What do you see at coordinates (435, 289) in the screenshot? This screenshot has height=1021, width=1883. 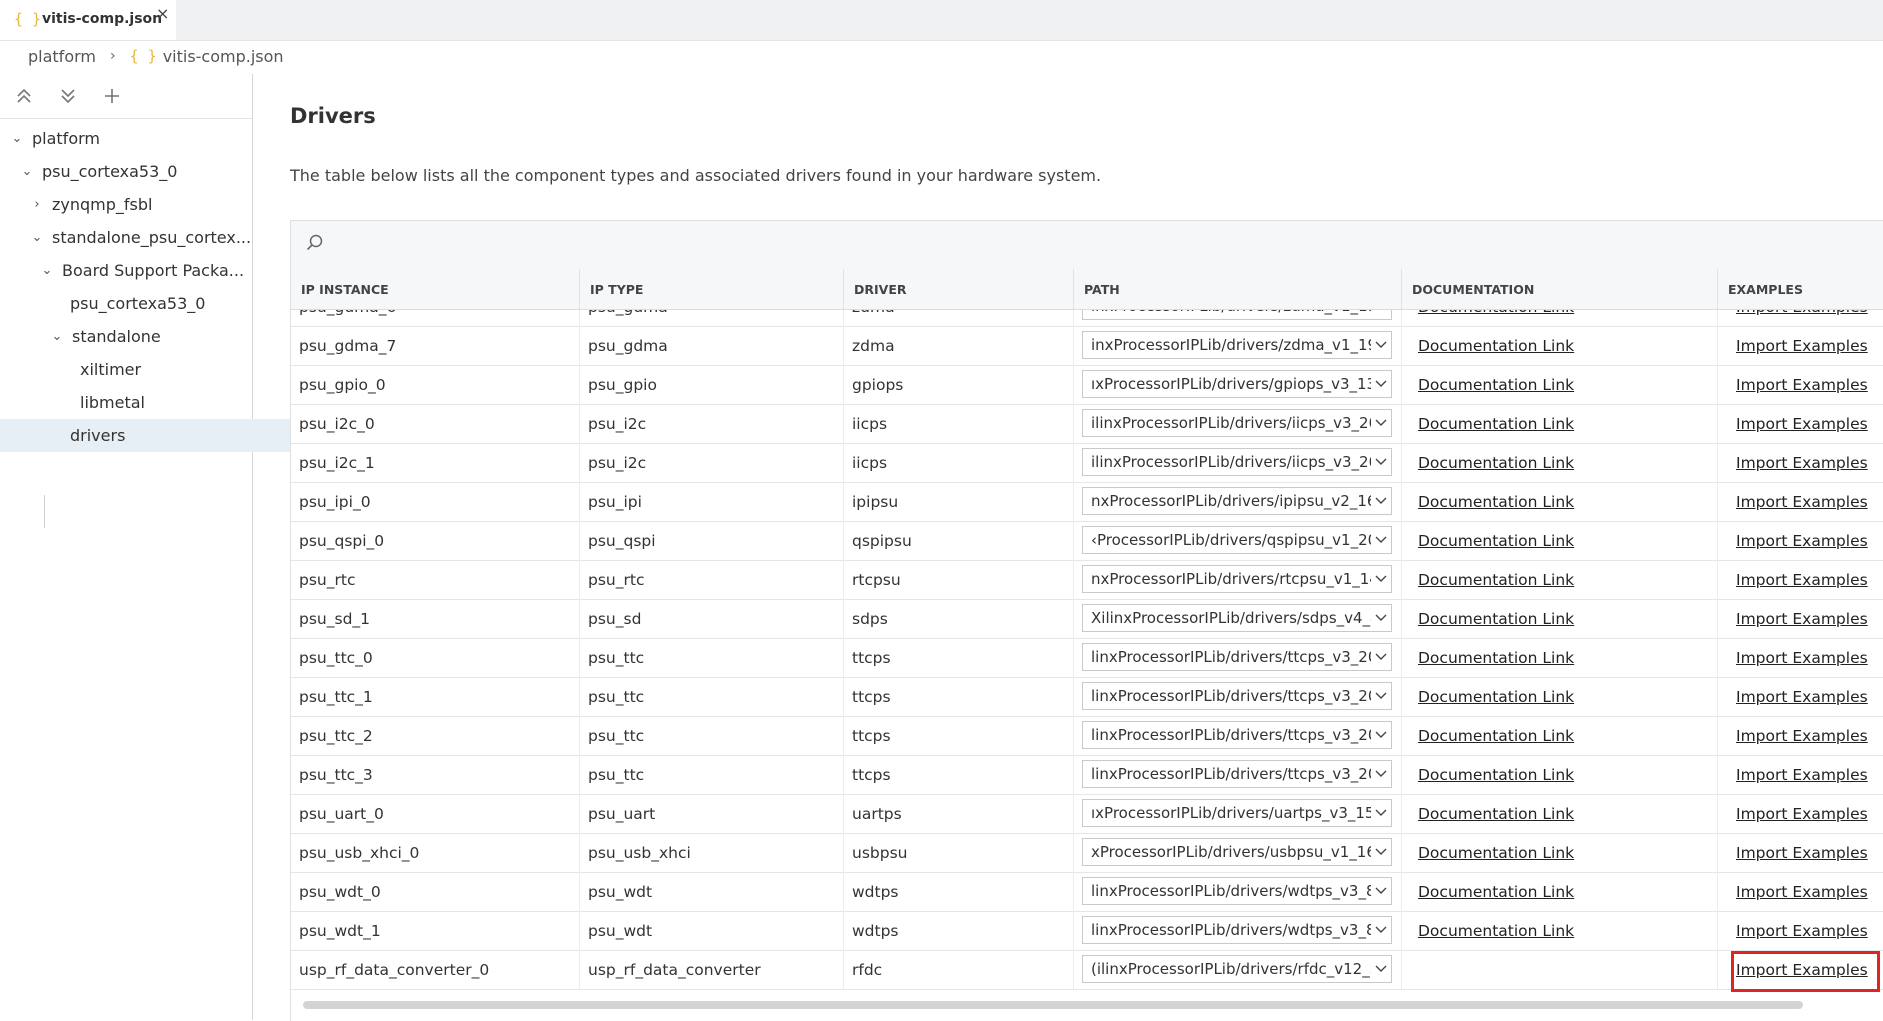 I see `column-header-ip-instance: IP INSTANCE` at bounding box center [435, 289].